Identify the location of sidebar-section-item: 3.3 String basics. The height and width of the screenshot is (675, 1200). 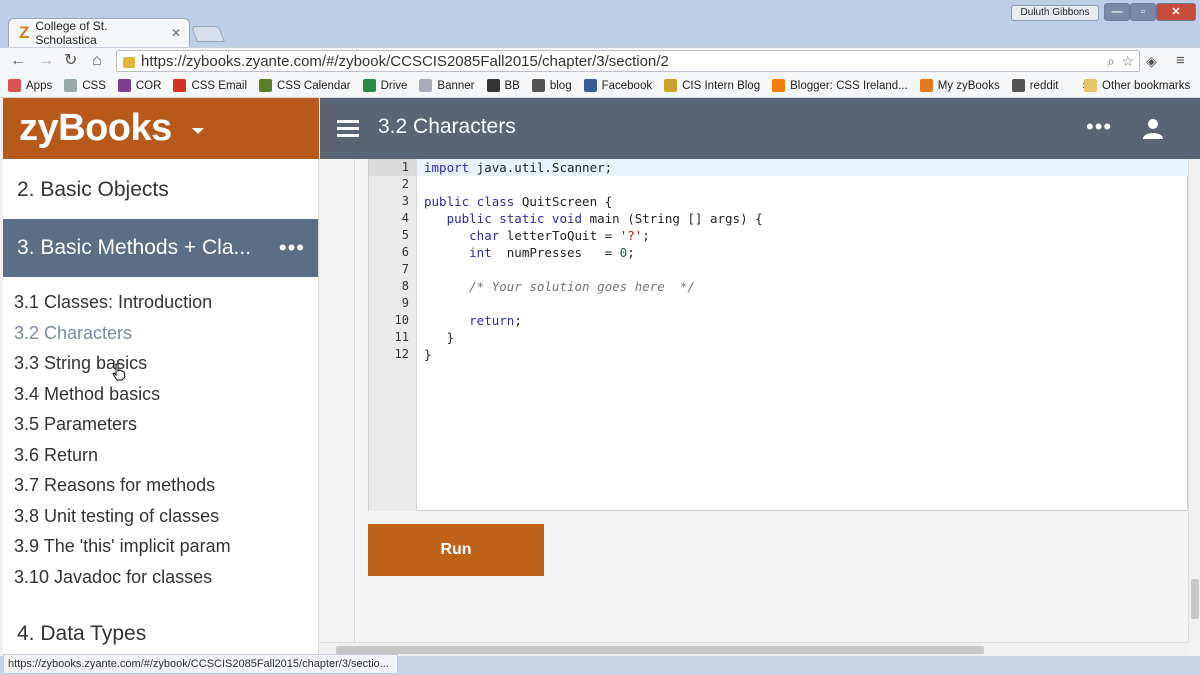
(80, 363).